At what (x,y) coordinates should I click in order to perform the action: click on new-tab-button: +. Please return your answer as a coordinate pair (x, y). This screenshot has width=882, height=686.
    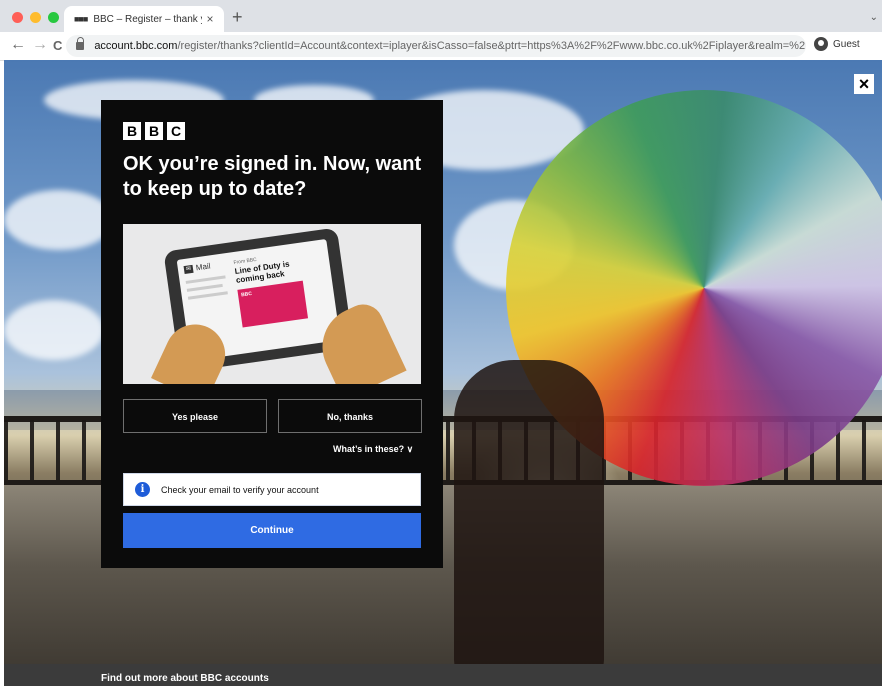
    Looking at the image, I should click on (237, 17).